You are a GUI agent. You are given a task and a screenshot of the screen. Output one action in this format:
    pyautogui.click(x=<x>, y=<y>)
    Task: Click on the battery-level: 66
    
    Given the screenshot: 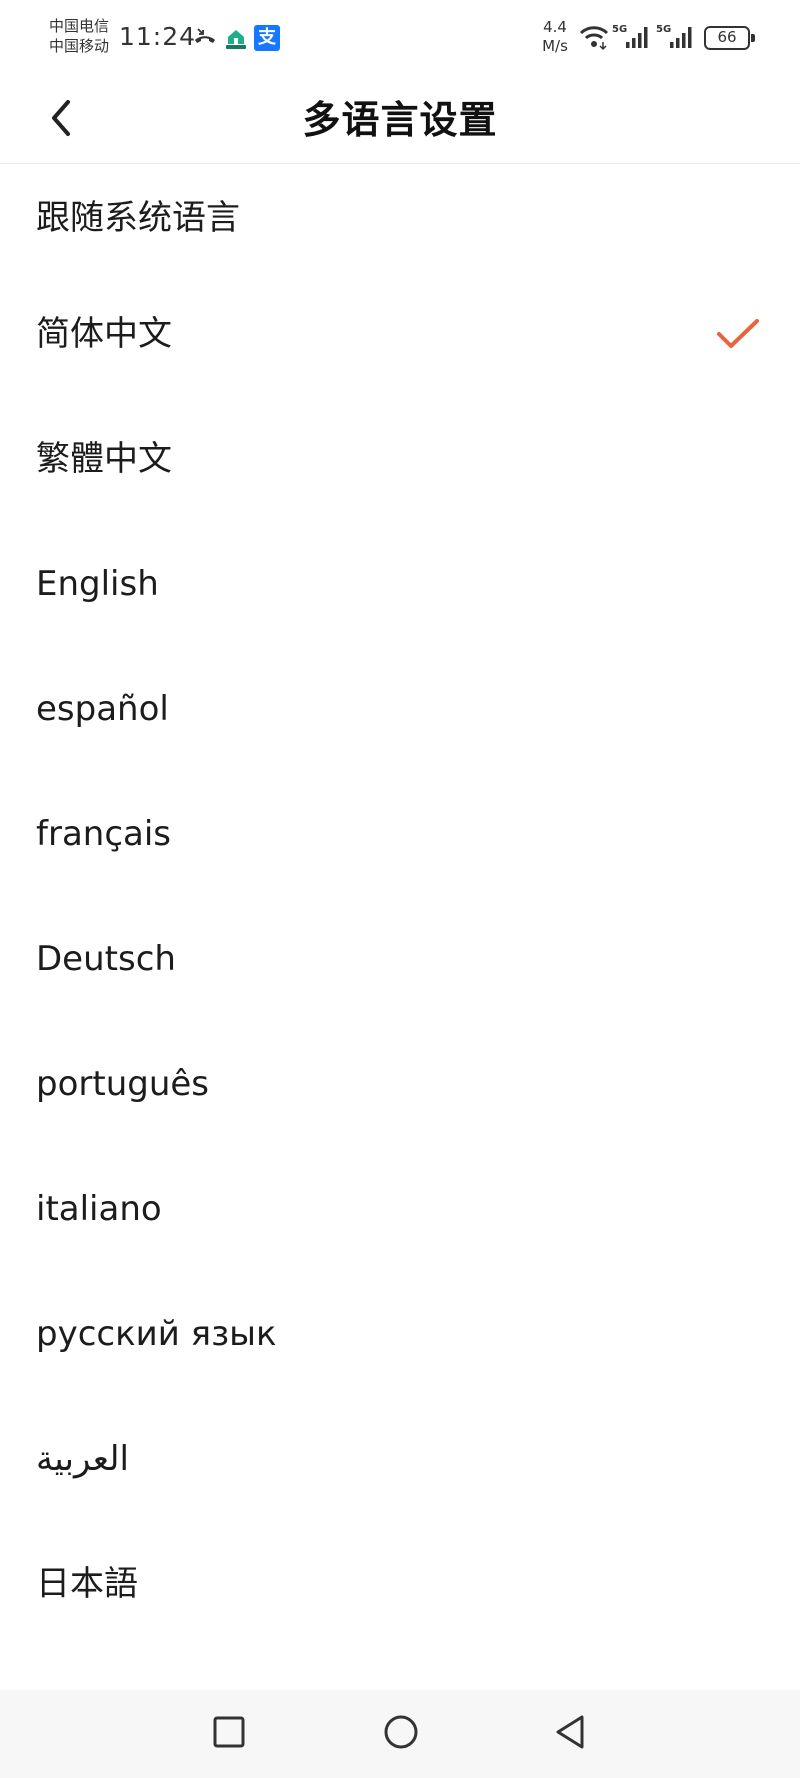 What is the action you would take?
    pyautogui.click(x=727, y=37)
    